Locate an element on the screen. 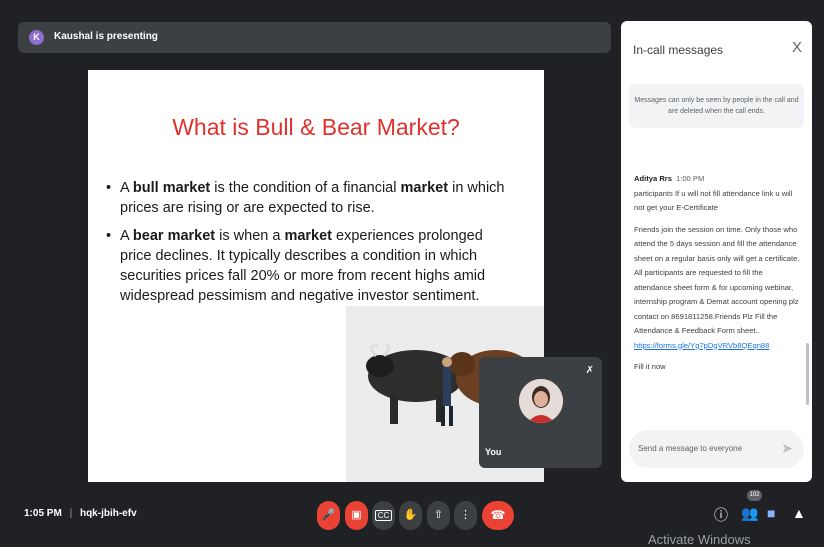  camera-toggle-button: ▣ is located at coordinates (356, 515).